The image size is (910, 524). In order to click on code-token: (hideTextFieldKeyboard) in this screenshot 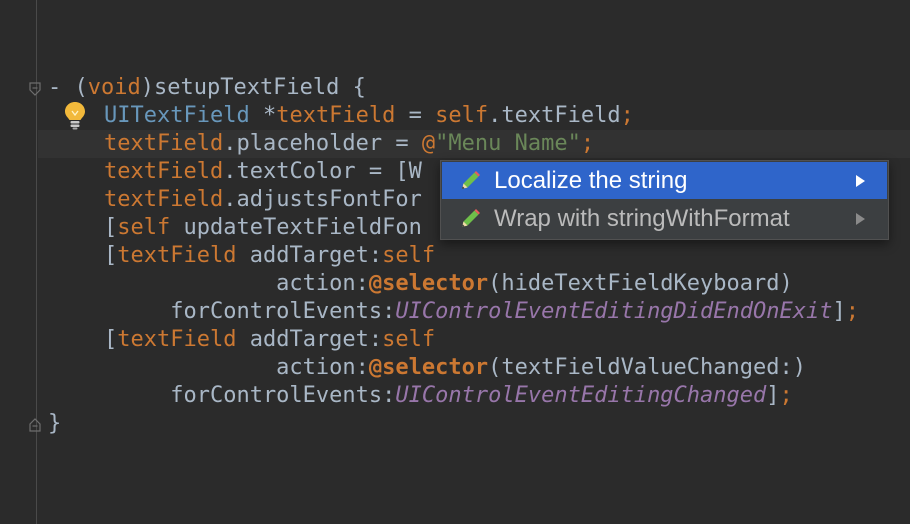, I will do `click(640, 283)`.